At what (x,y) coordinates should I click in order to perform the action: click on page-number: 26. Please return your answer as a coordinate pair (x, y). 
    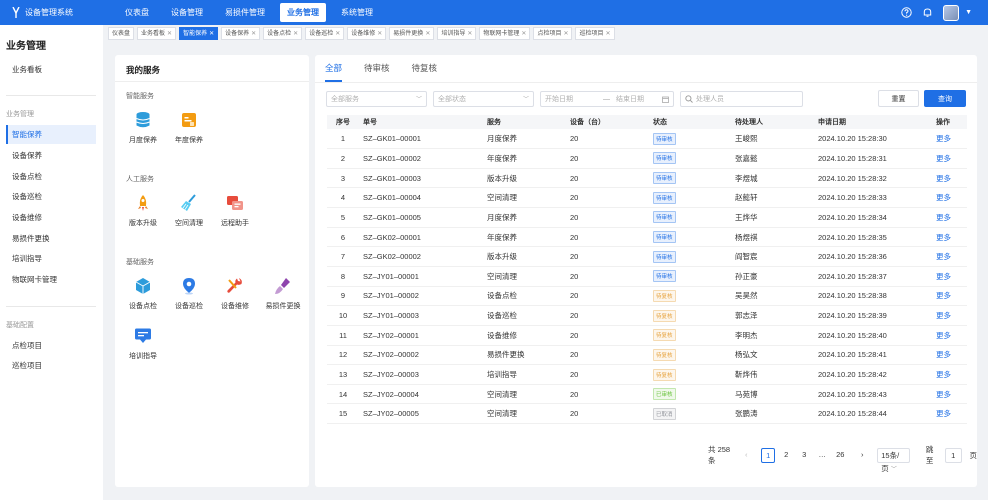
    Looking at the image, I should click on (840, 455).